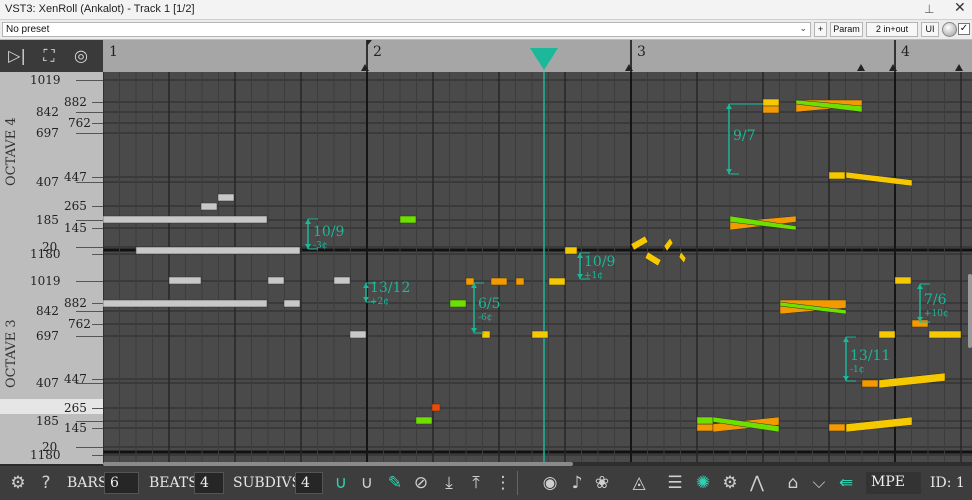 This screenshot has width=972, height=500. What do you see at coordinates (209, 483) in the screenshot?
I see `beats-input: 4` at bounding box center [209, 483].